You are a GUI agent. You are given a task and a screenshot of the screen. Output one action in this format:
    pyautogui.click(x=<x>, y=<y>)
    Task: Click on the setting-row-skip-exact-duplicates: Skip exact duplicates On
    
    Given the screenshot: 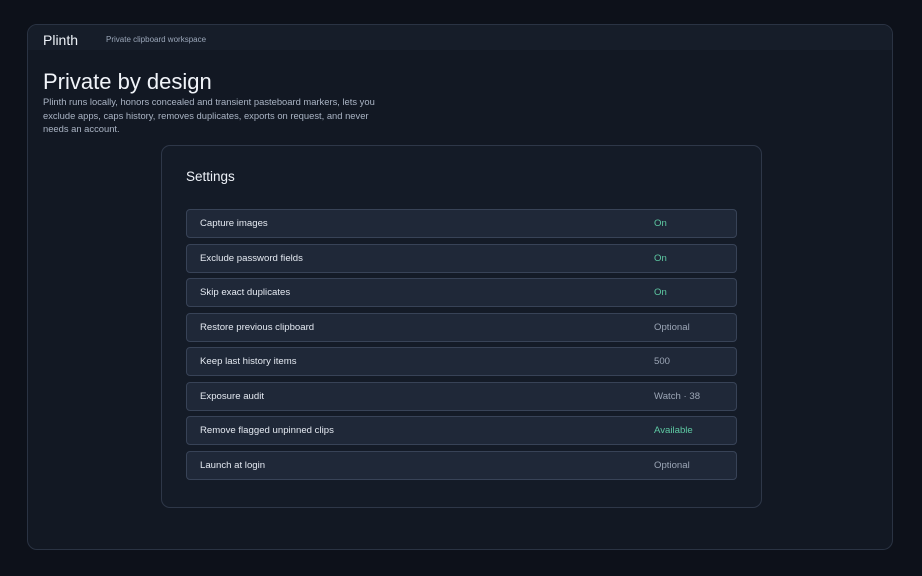 What is the action you would take?
    pyautogui.click(x=461, y=292)
    